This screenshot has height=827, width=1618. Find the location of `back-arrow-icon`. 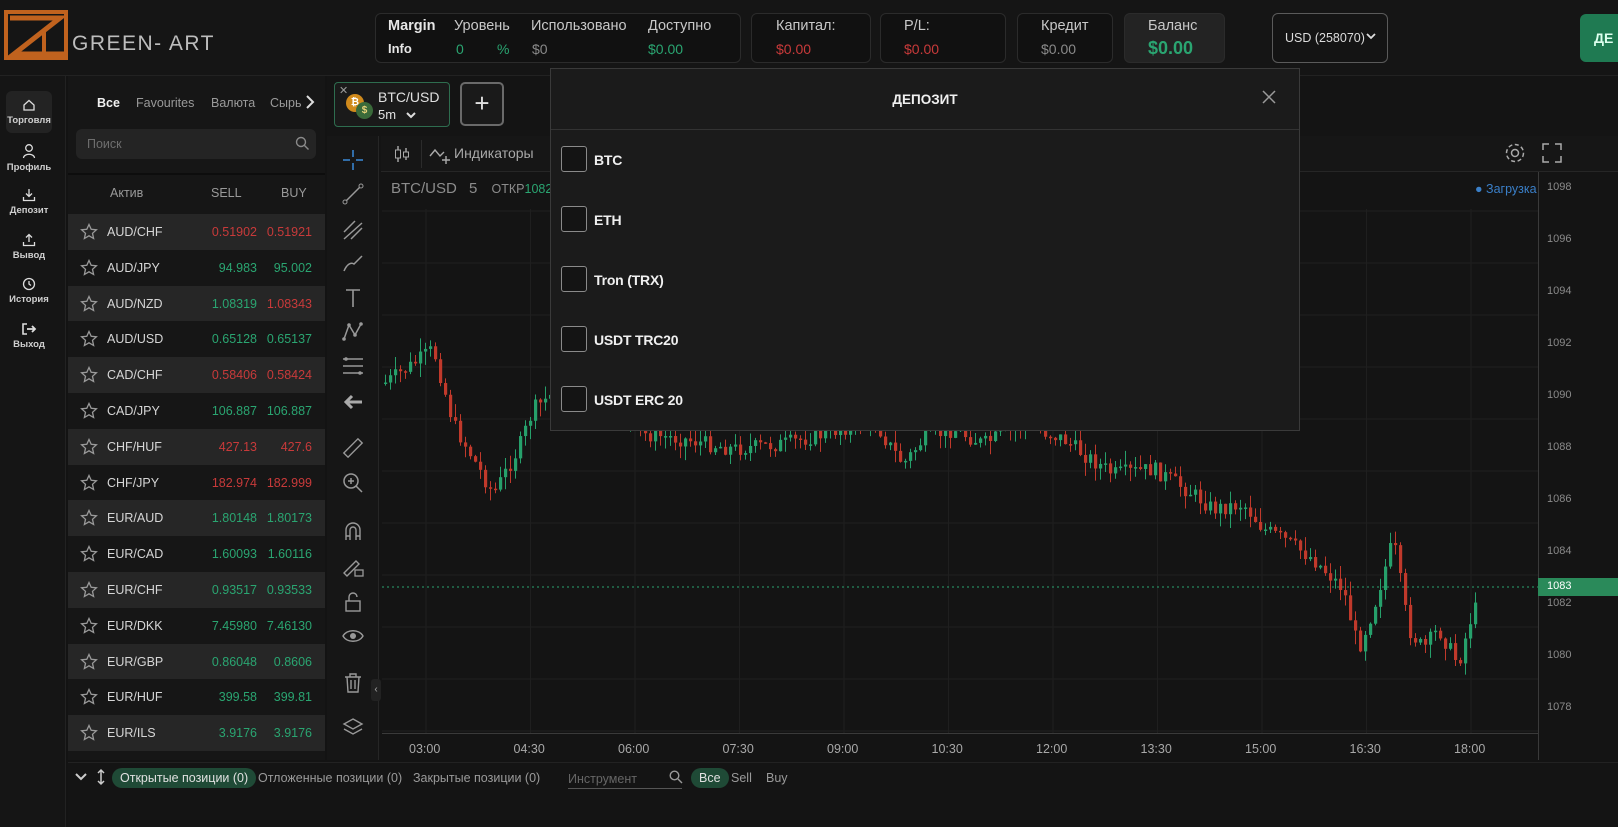

back-arrow-icon is located at coordinates (353, 402).